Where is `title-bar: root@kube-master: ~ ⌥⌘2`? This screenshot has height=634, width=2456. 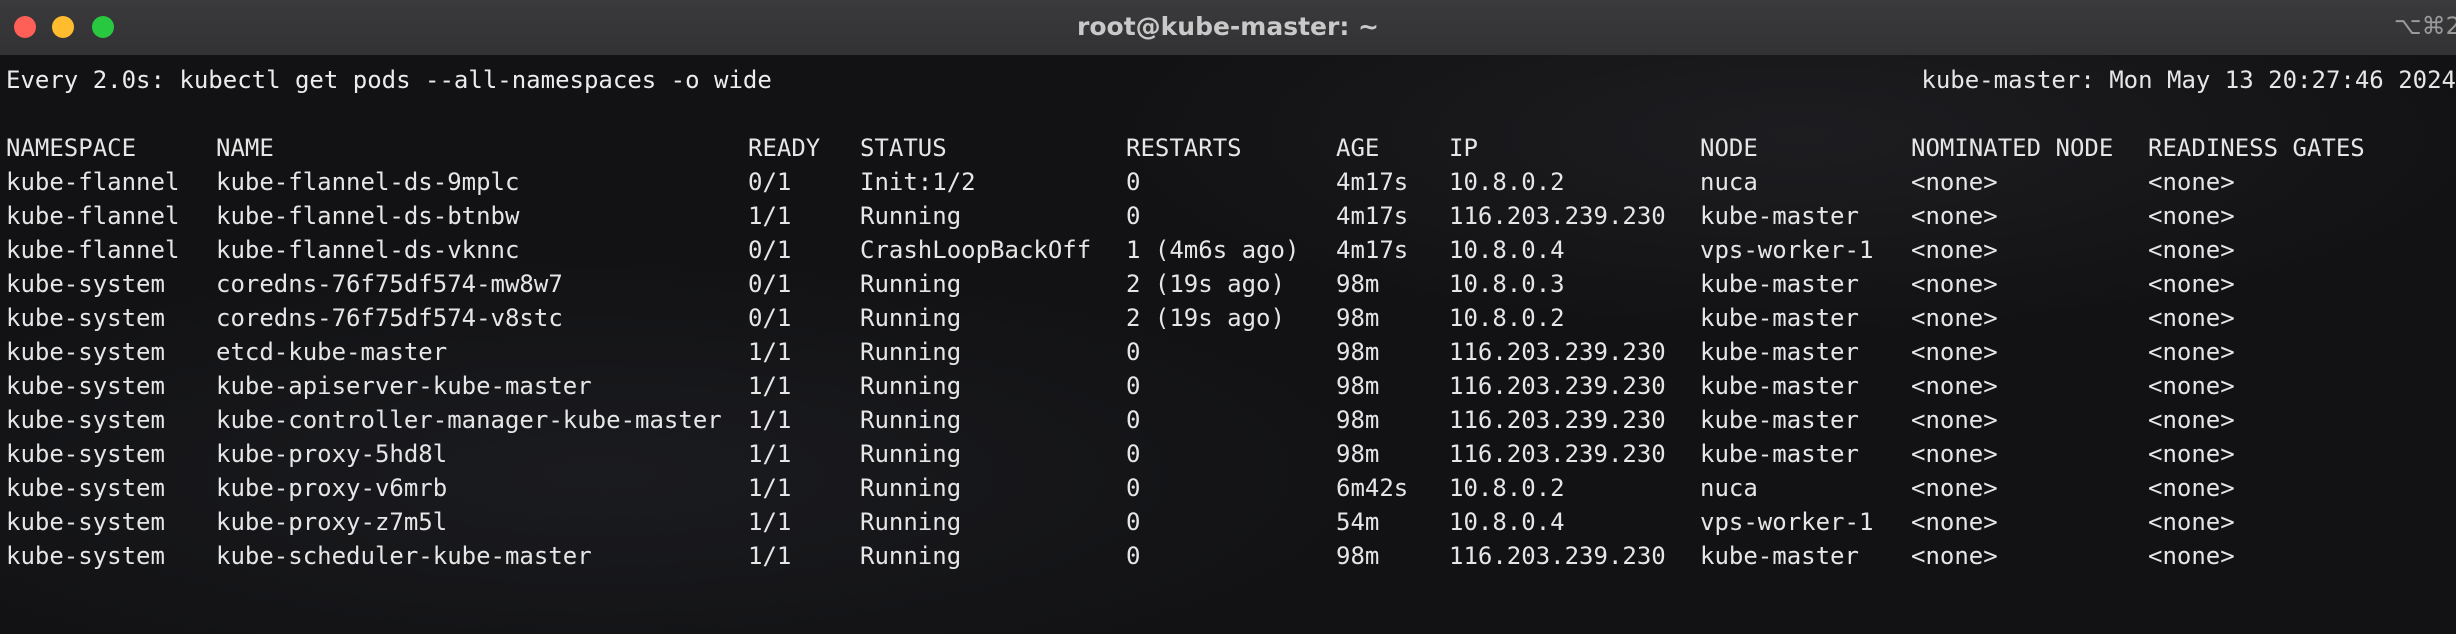 title-bar: root@kube-master: ~ ⌥⌘2 is located at coordinates (1228, 28).